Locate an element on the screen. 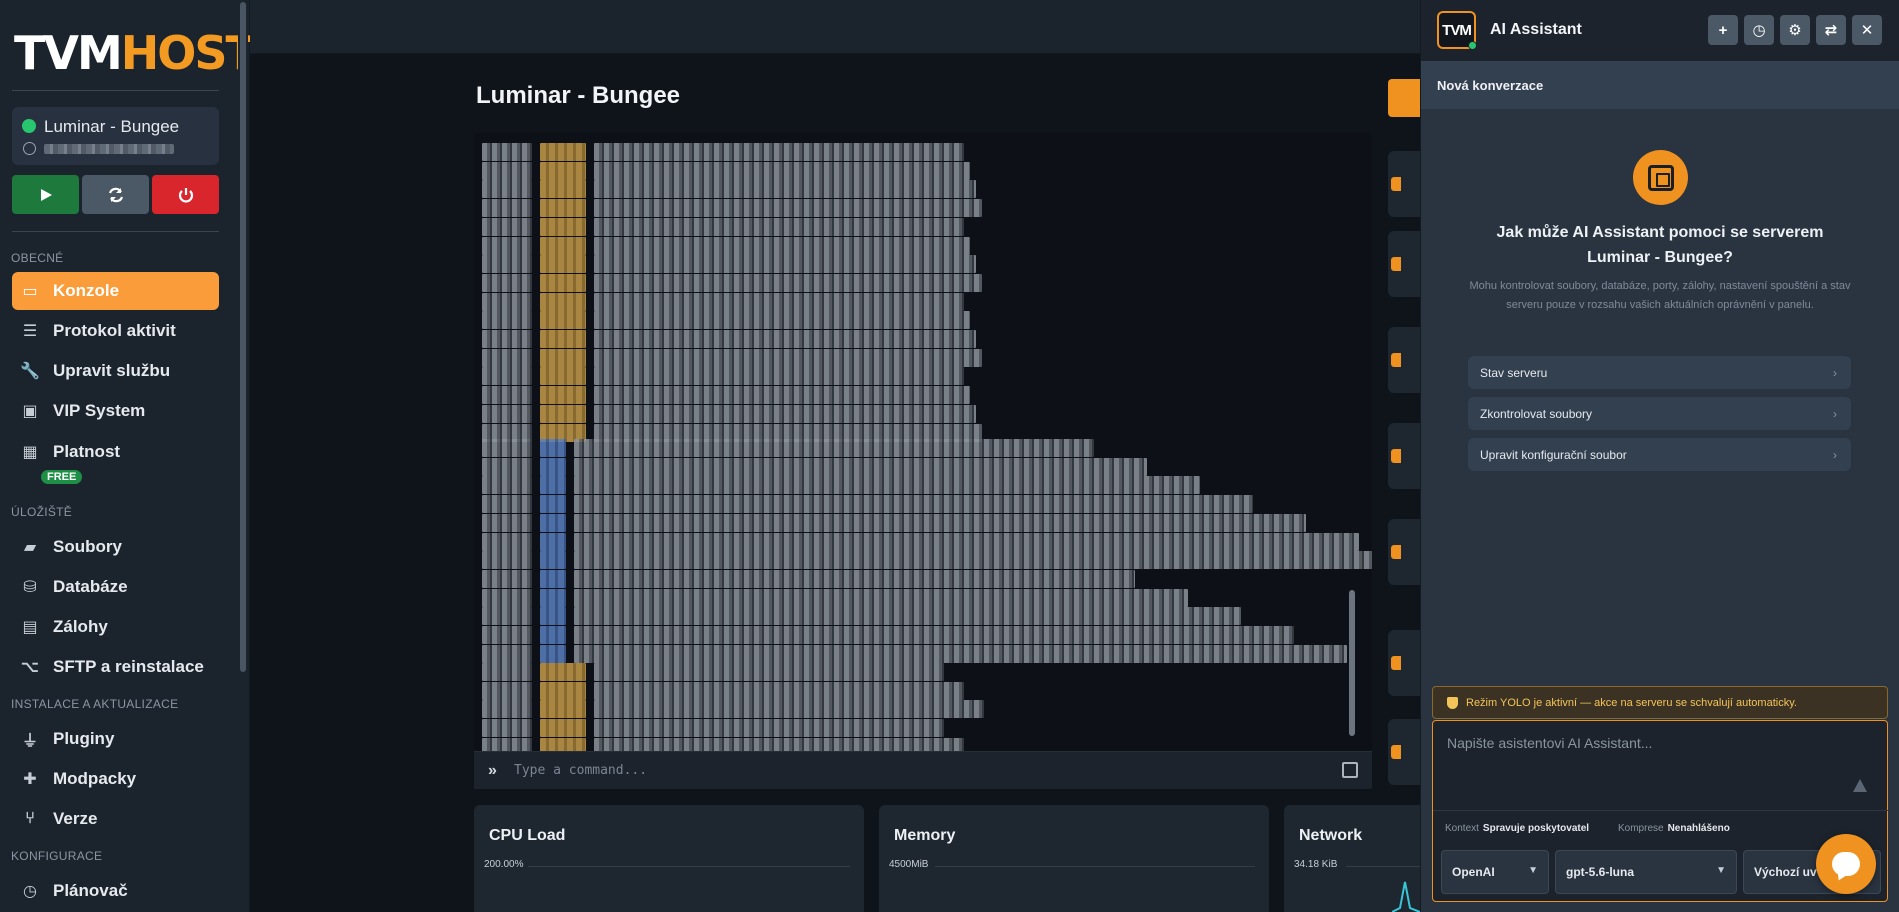 This screenshot has width=1899, height=912. folder-icon: ▰ is located at coordinates (30, 547).